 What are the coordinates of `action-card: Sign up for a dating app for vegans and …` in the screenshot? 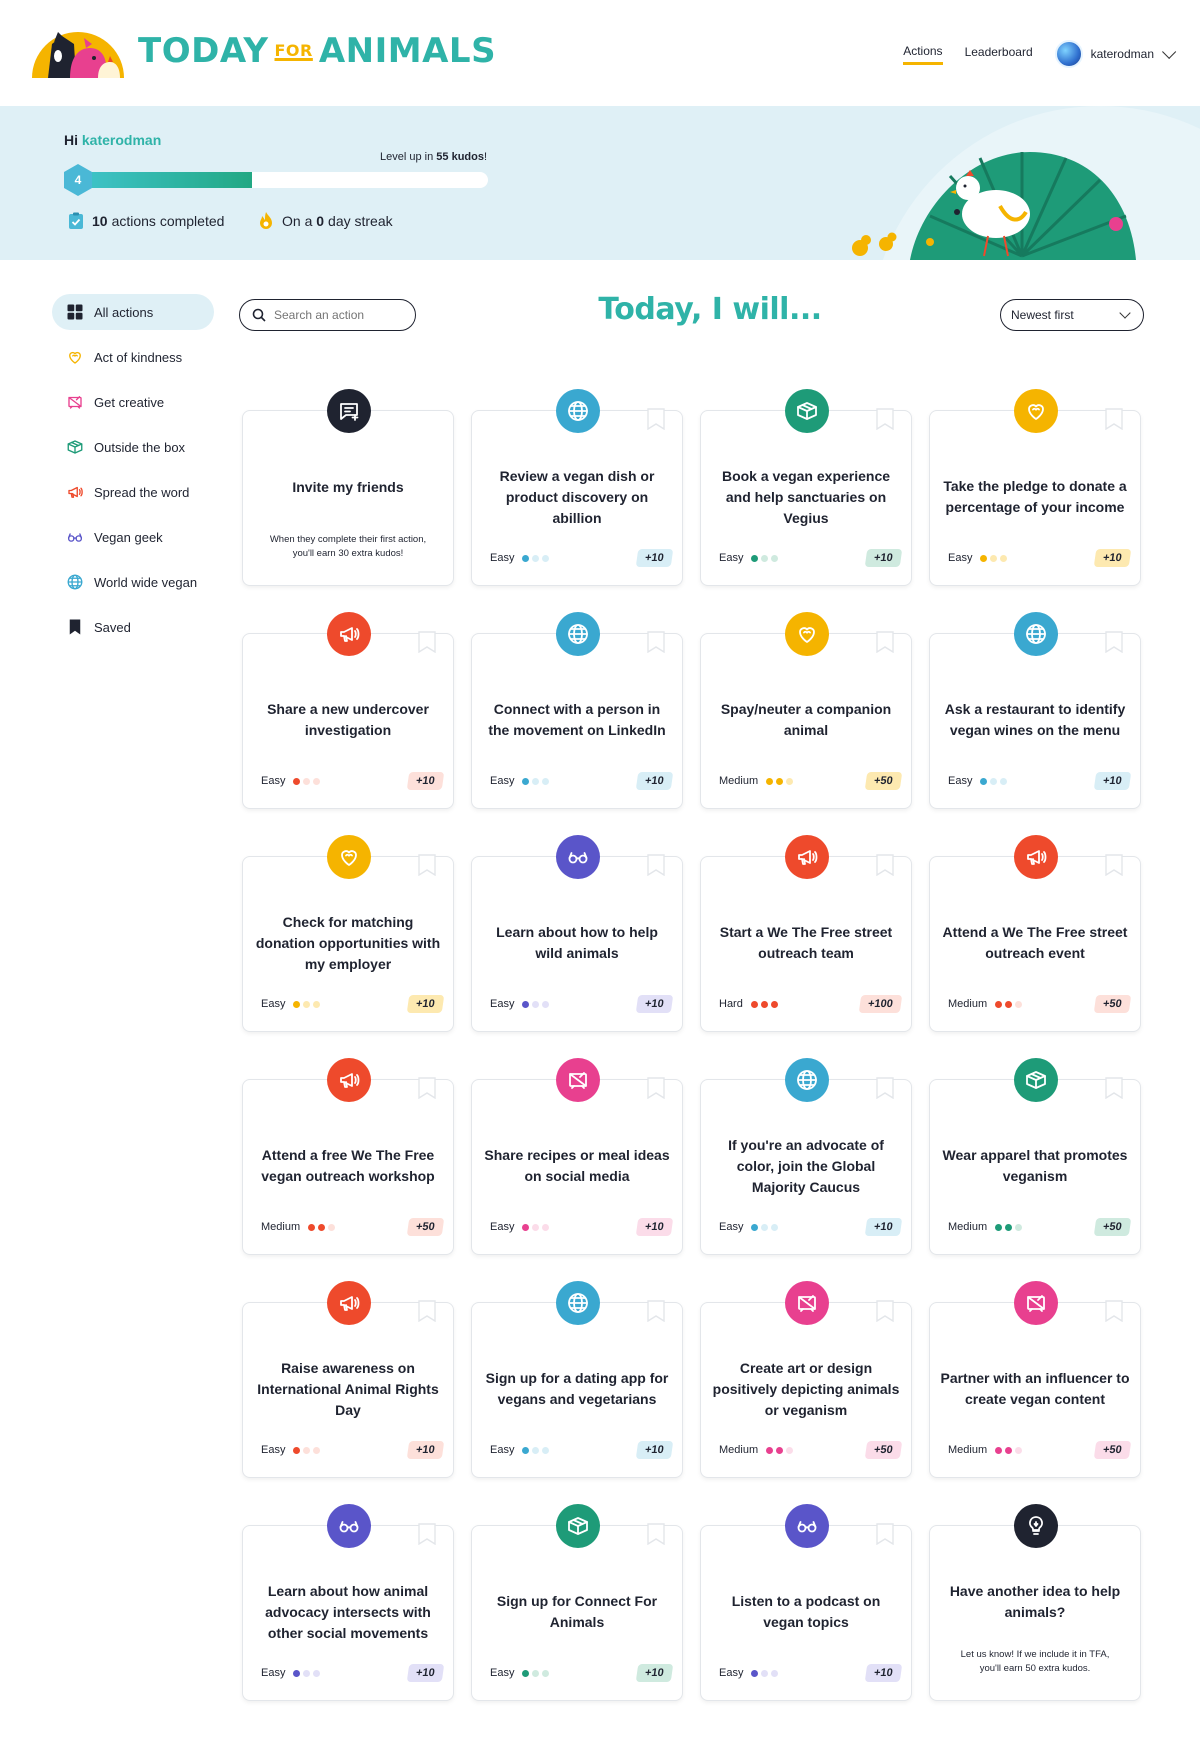 It's located at (577, 1379).